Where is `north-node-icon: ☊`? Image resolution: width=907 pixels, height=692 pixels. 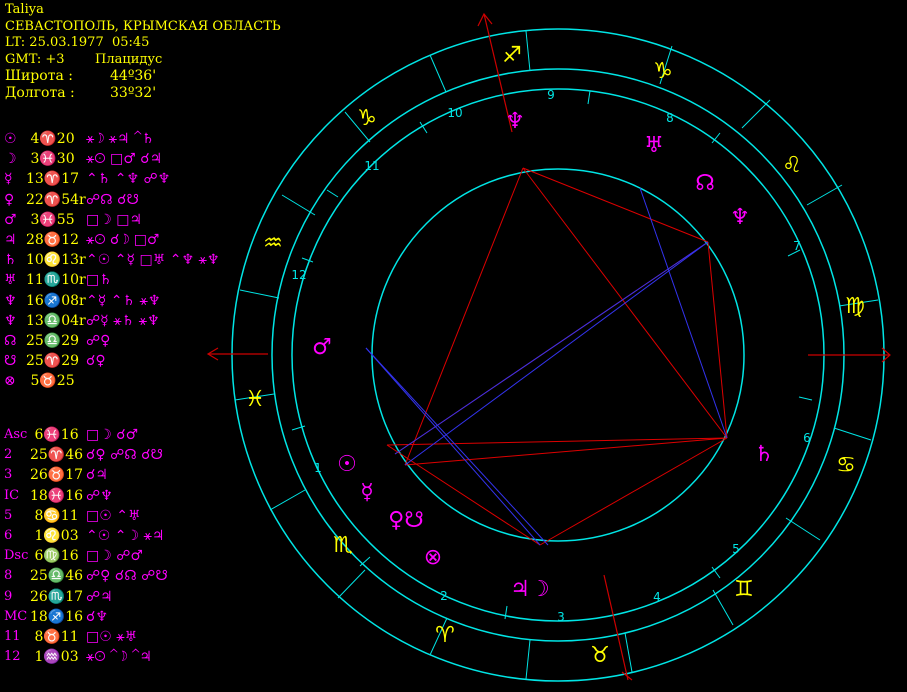
north-node-icon: ☊ is located at coordinates (705, 183).